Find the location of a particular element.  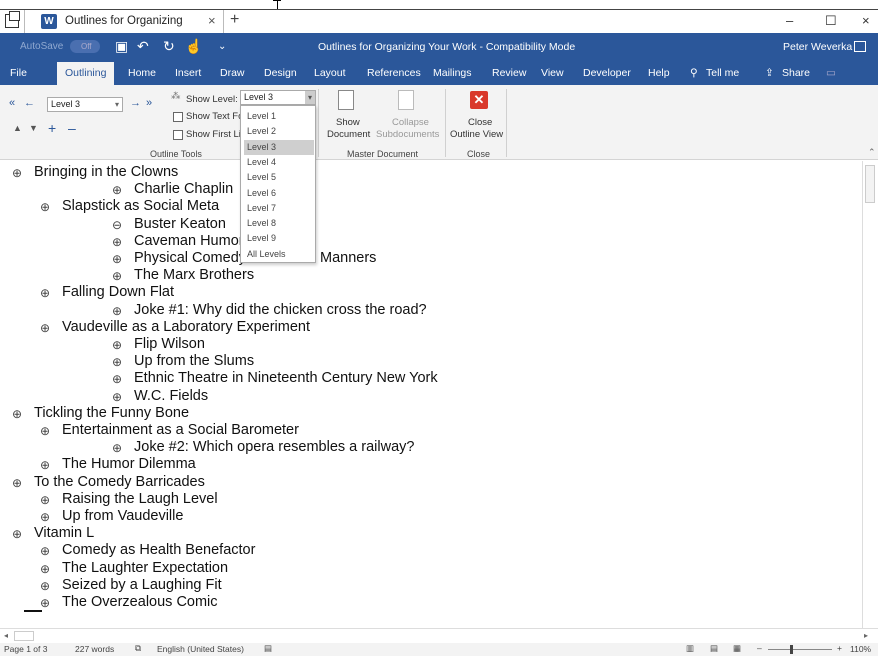

outline-heading: Physical Comedy is located at coordinates (190, 258).